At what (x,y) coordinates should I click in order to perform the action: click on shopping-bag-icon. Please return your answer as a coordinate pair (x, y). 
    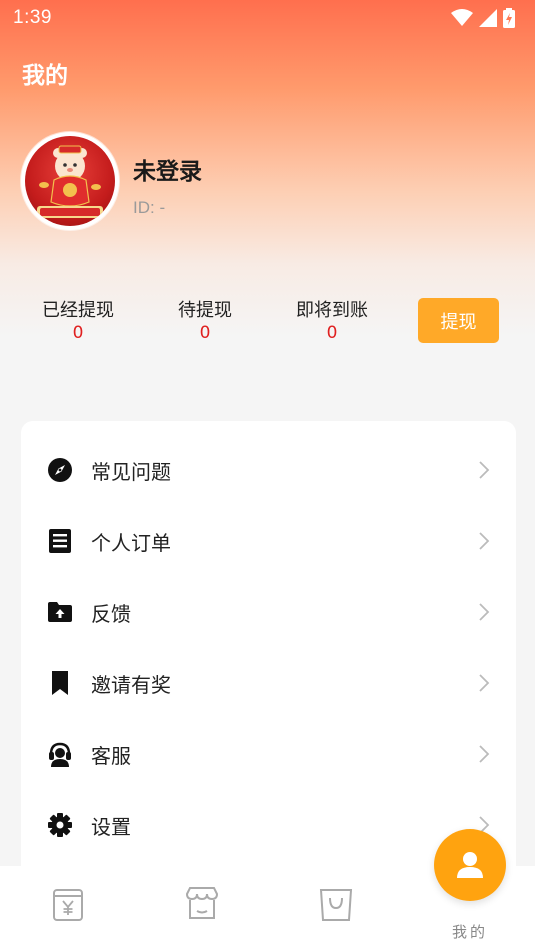
    Looking at the image, I should click on (336, 905).